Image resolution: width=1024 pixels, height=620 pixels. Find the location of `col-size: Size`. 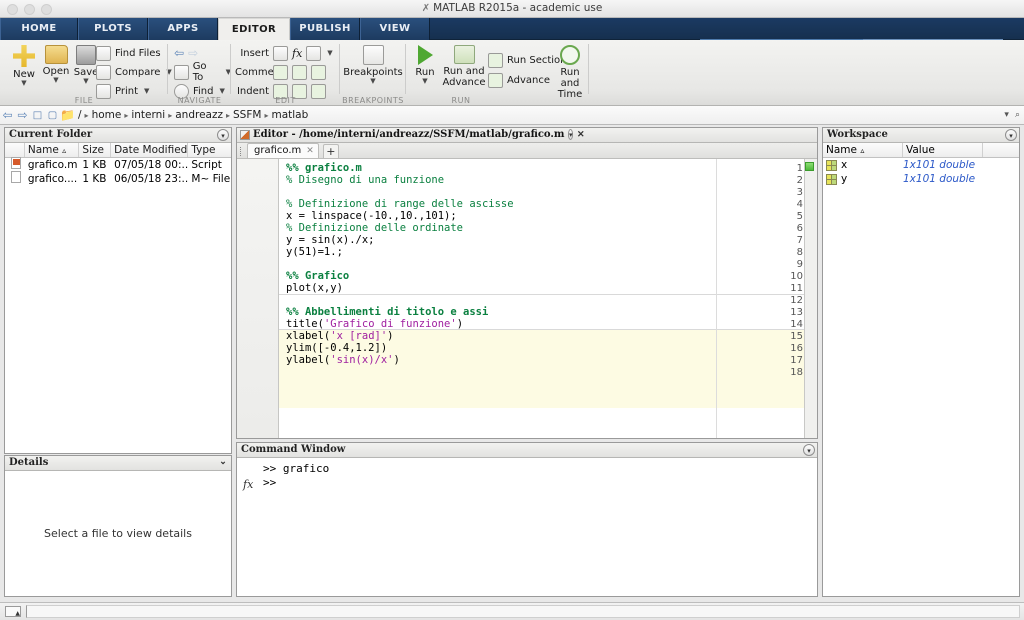

col-size: Size is located at coordinates (95, 150).